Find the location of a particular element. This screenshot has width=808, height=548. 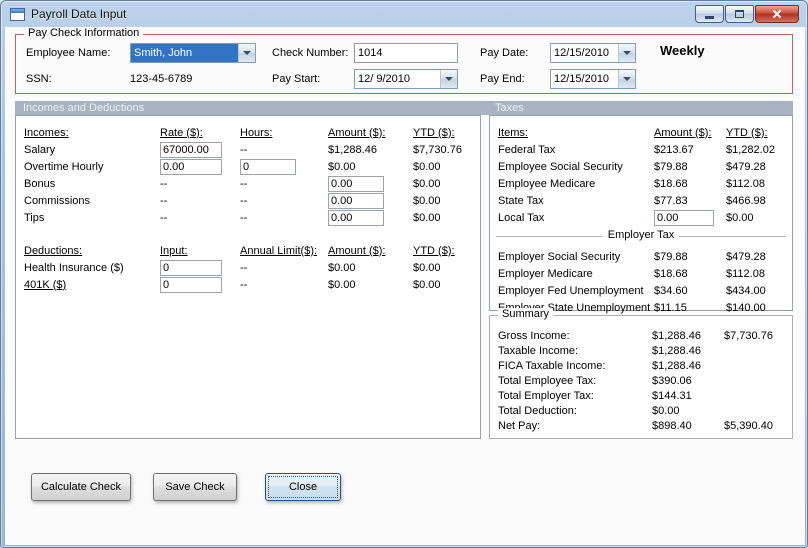

pay-start-label: Pay Start: is located at coordinates (296, 79).